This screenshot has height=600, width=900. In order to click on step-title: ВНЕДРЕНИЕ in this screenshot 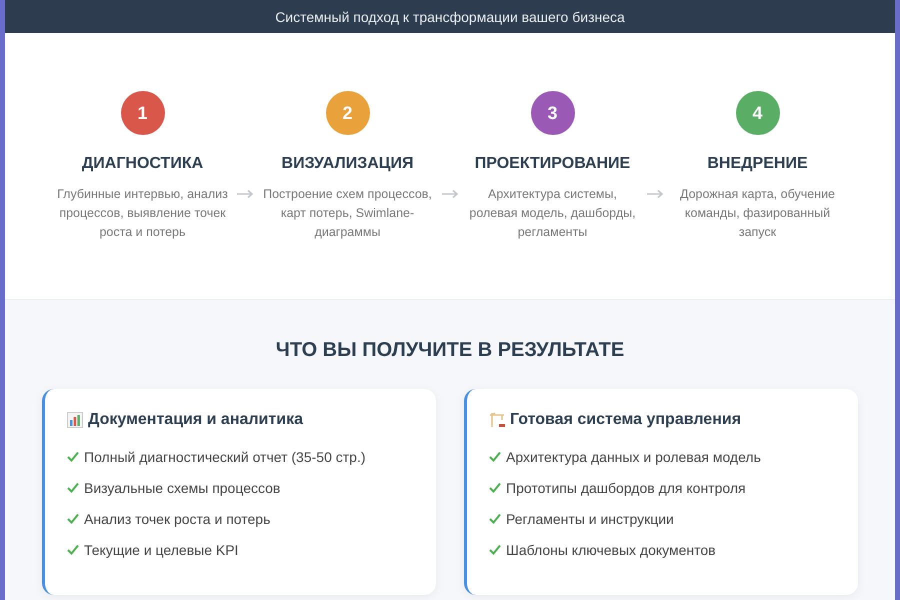, I will do `click(757, 164)`.